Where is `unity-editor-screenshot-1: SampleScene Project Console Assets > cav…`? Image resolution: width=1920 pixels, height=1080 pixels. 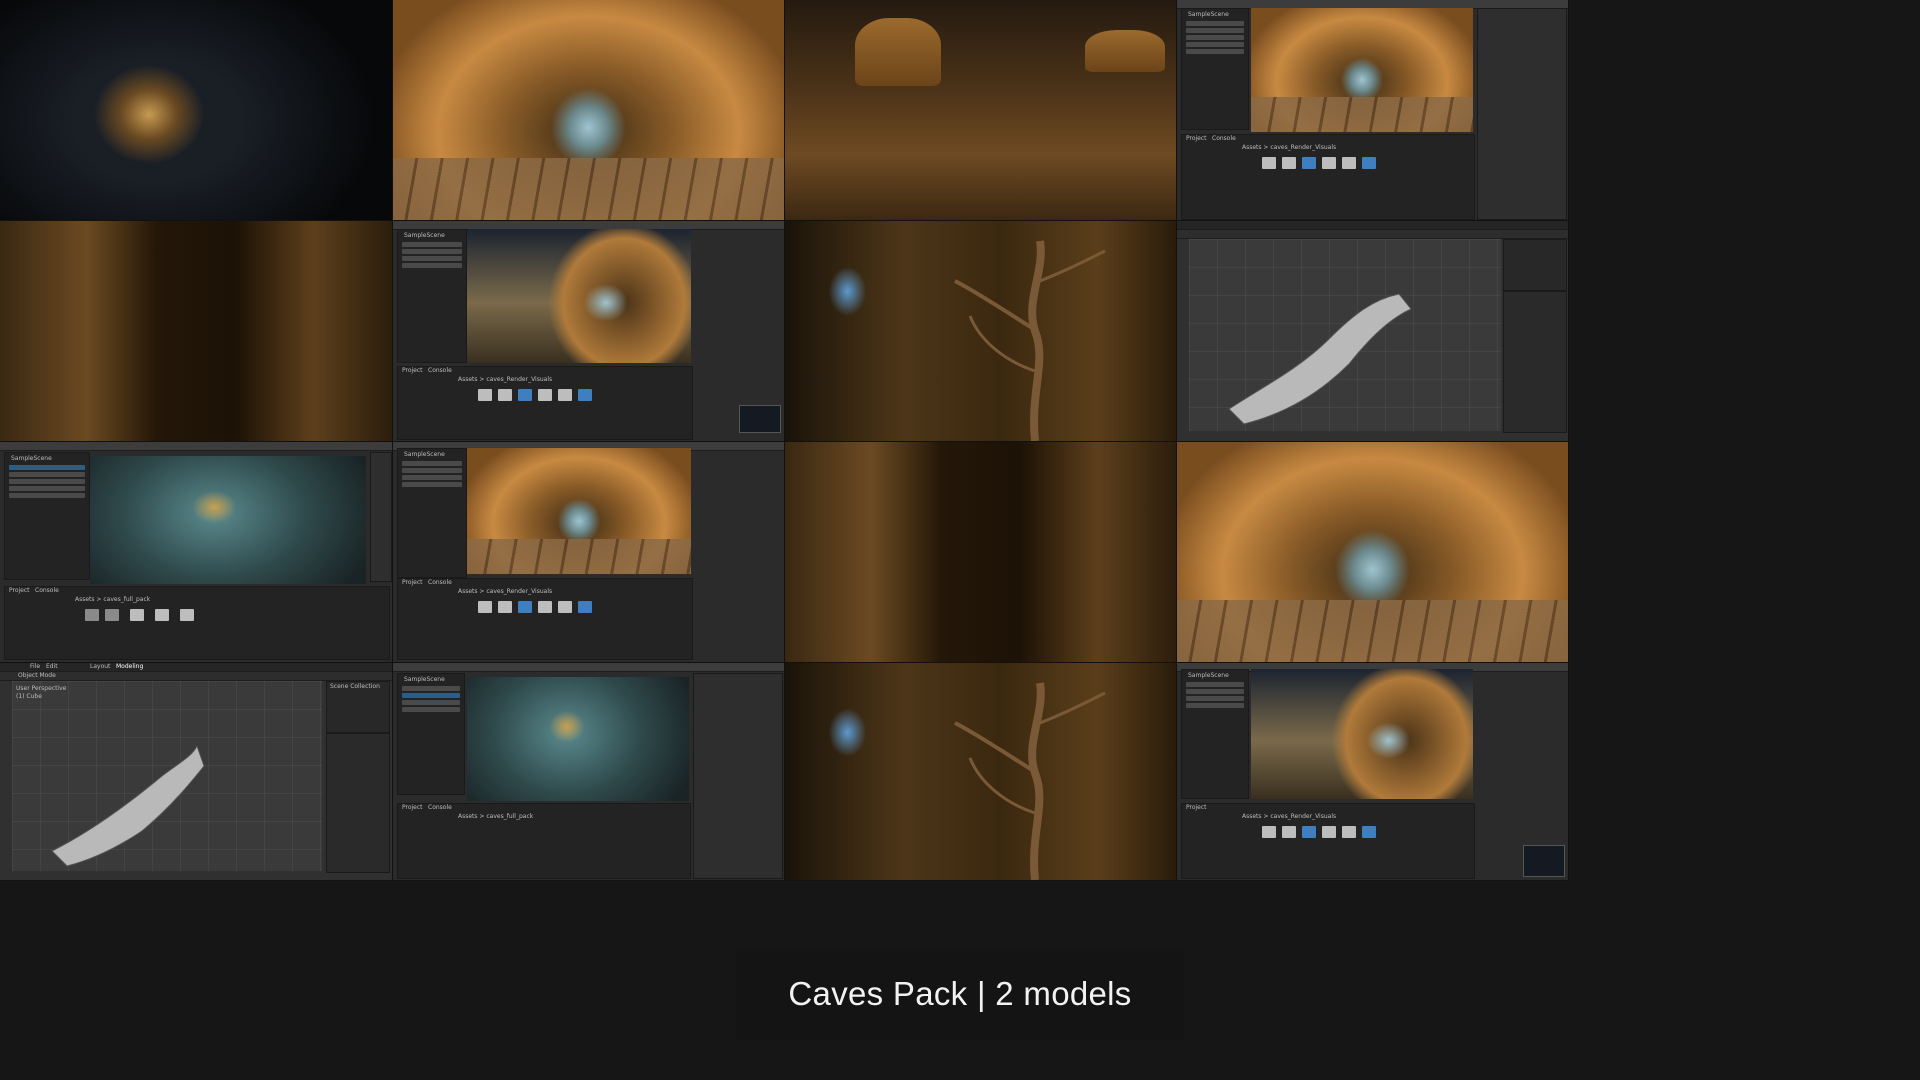
unity-editor-screenshot-1: SampleScene Project Console Assets > cav… is located at coordinates (1372, 110).